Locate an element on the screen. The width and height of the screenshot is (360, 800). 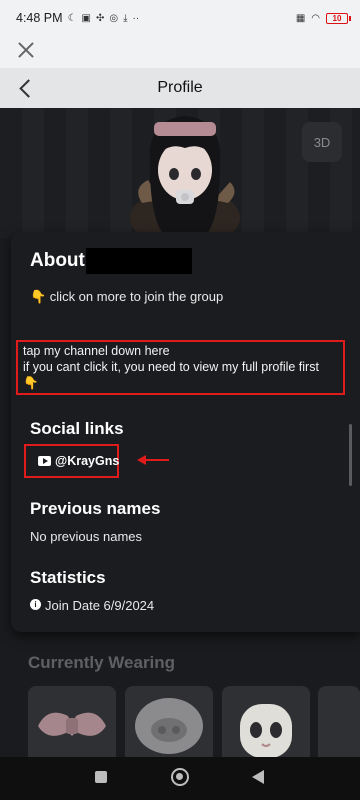
currently-wearing-heading: Currently Wearing is located at coordinates (102, 662).